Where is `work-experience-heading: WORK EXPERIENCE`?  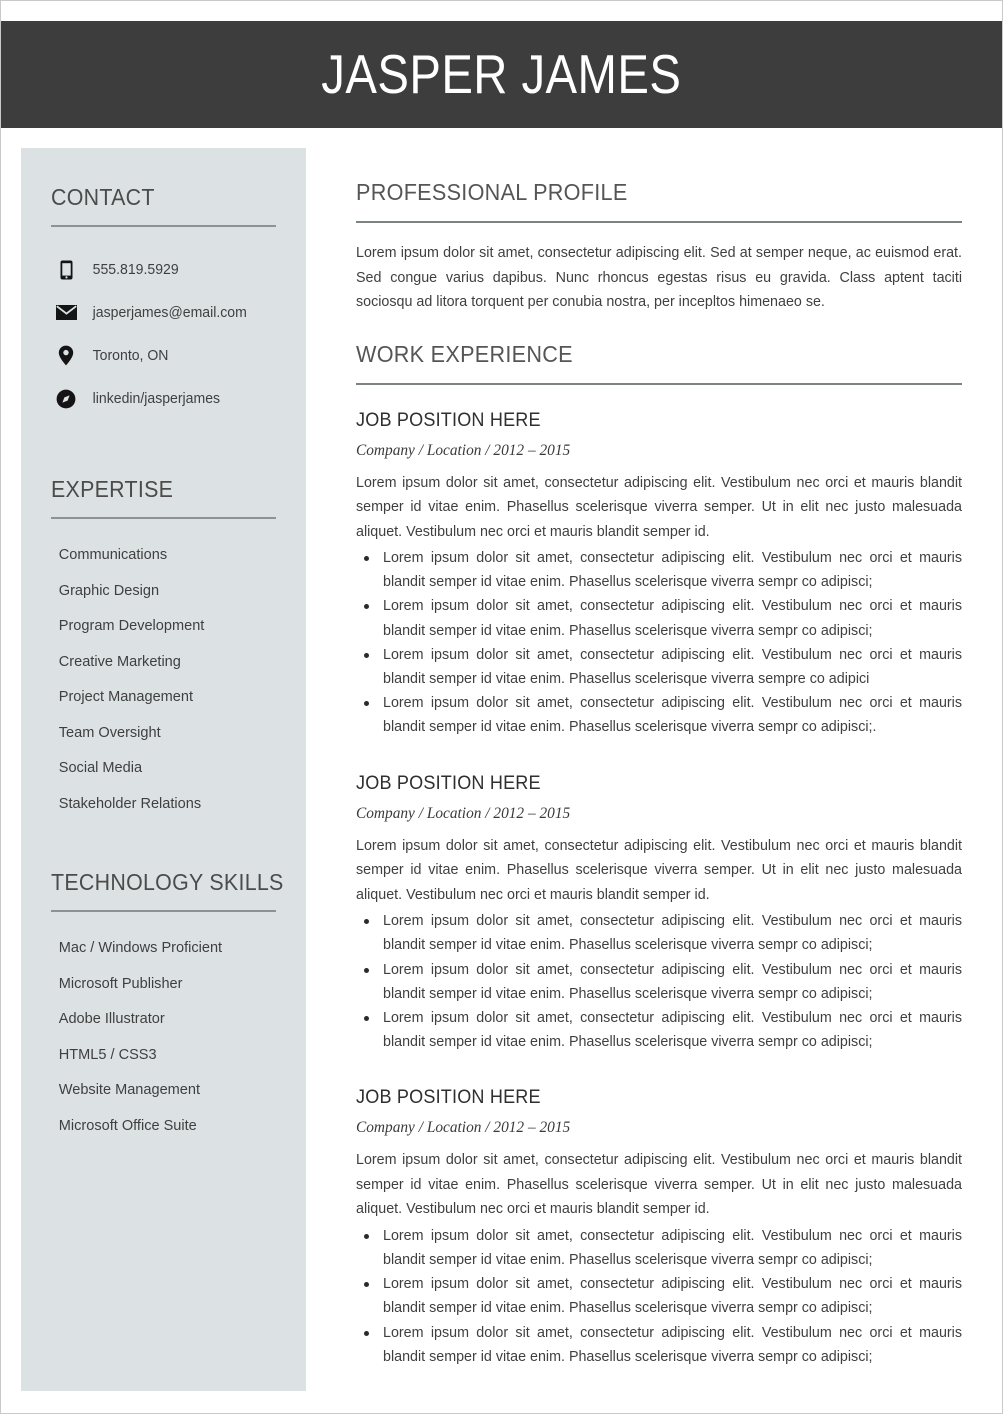 work-experience-heading: WORK EXPERIENCE is located at coordinates (464, 353).